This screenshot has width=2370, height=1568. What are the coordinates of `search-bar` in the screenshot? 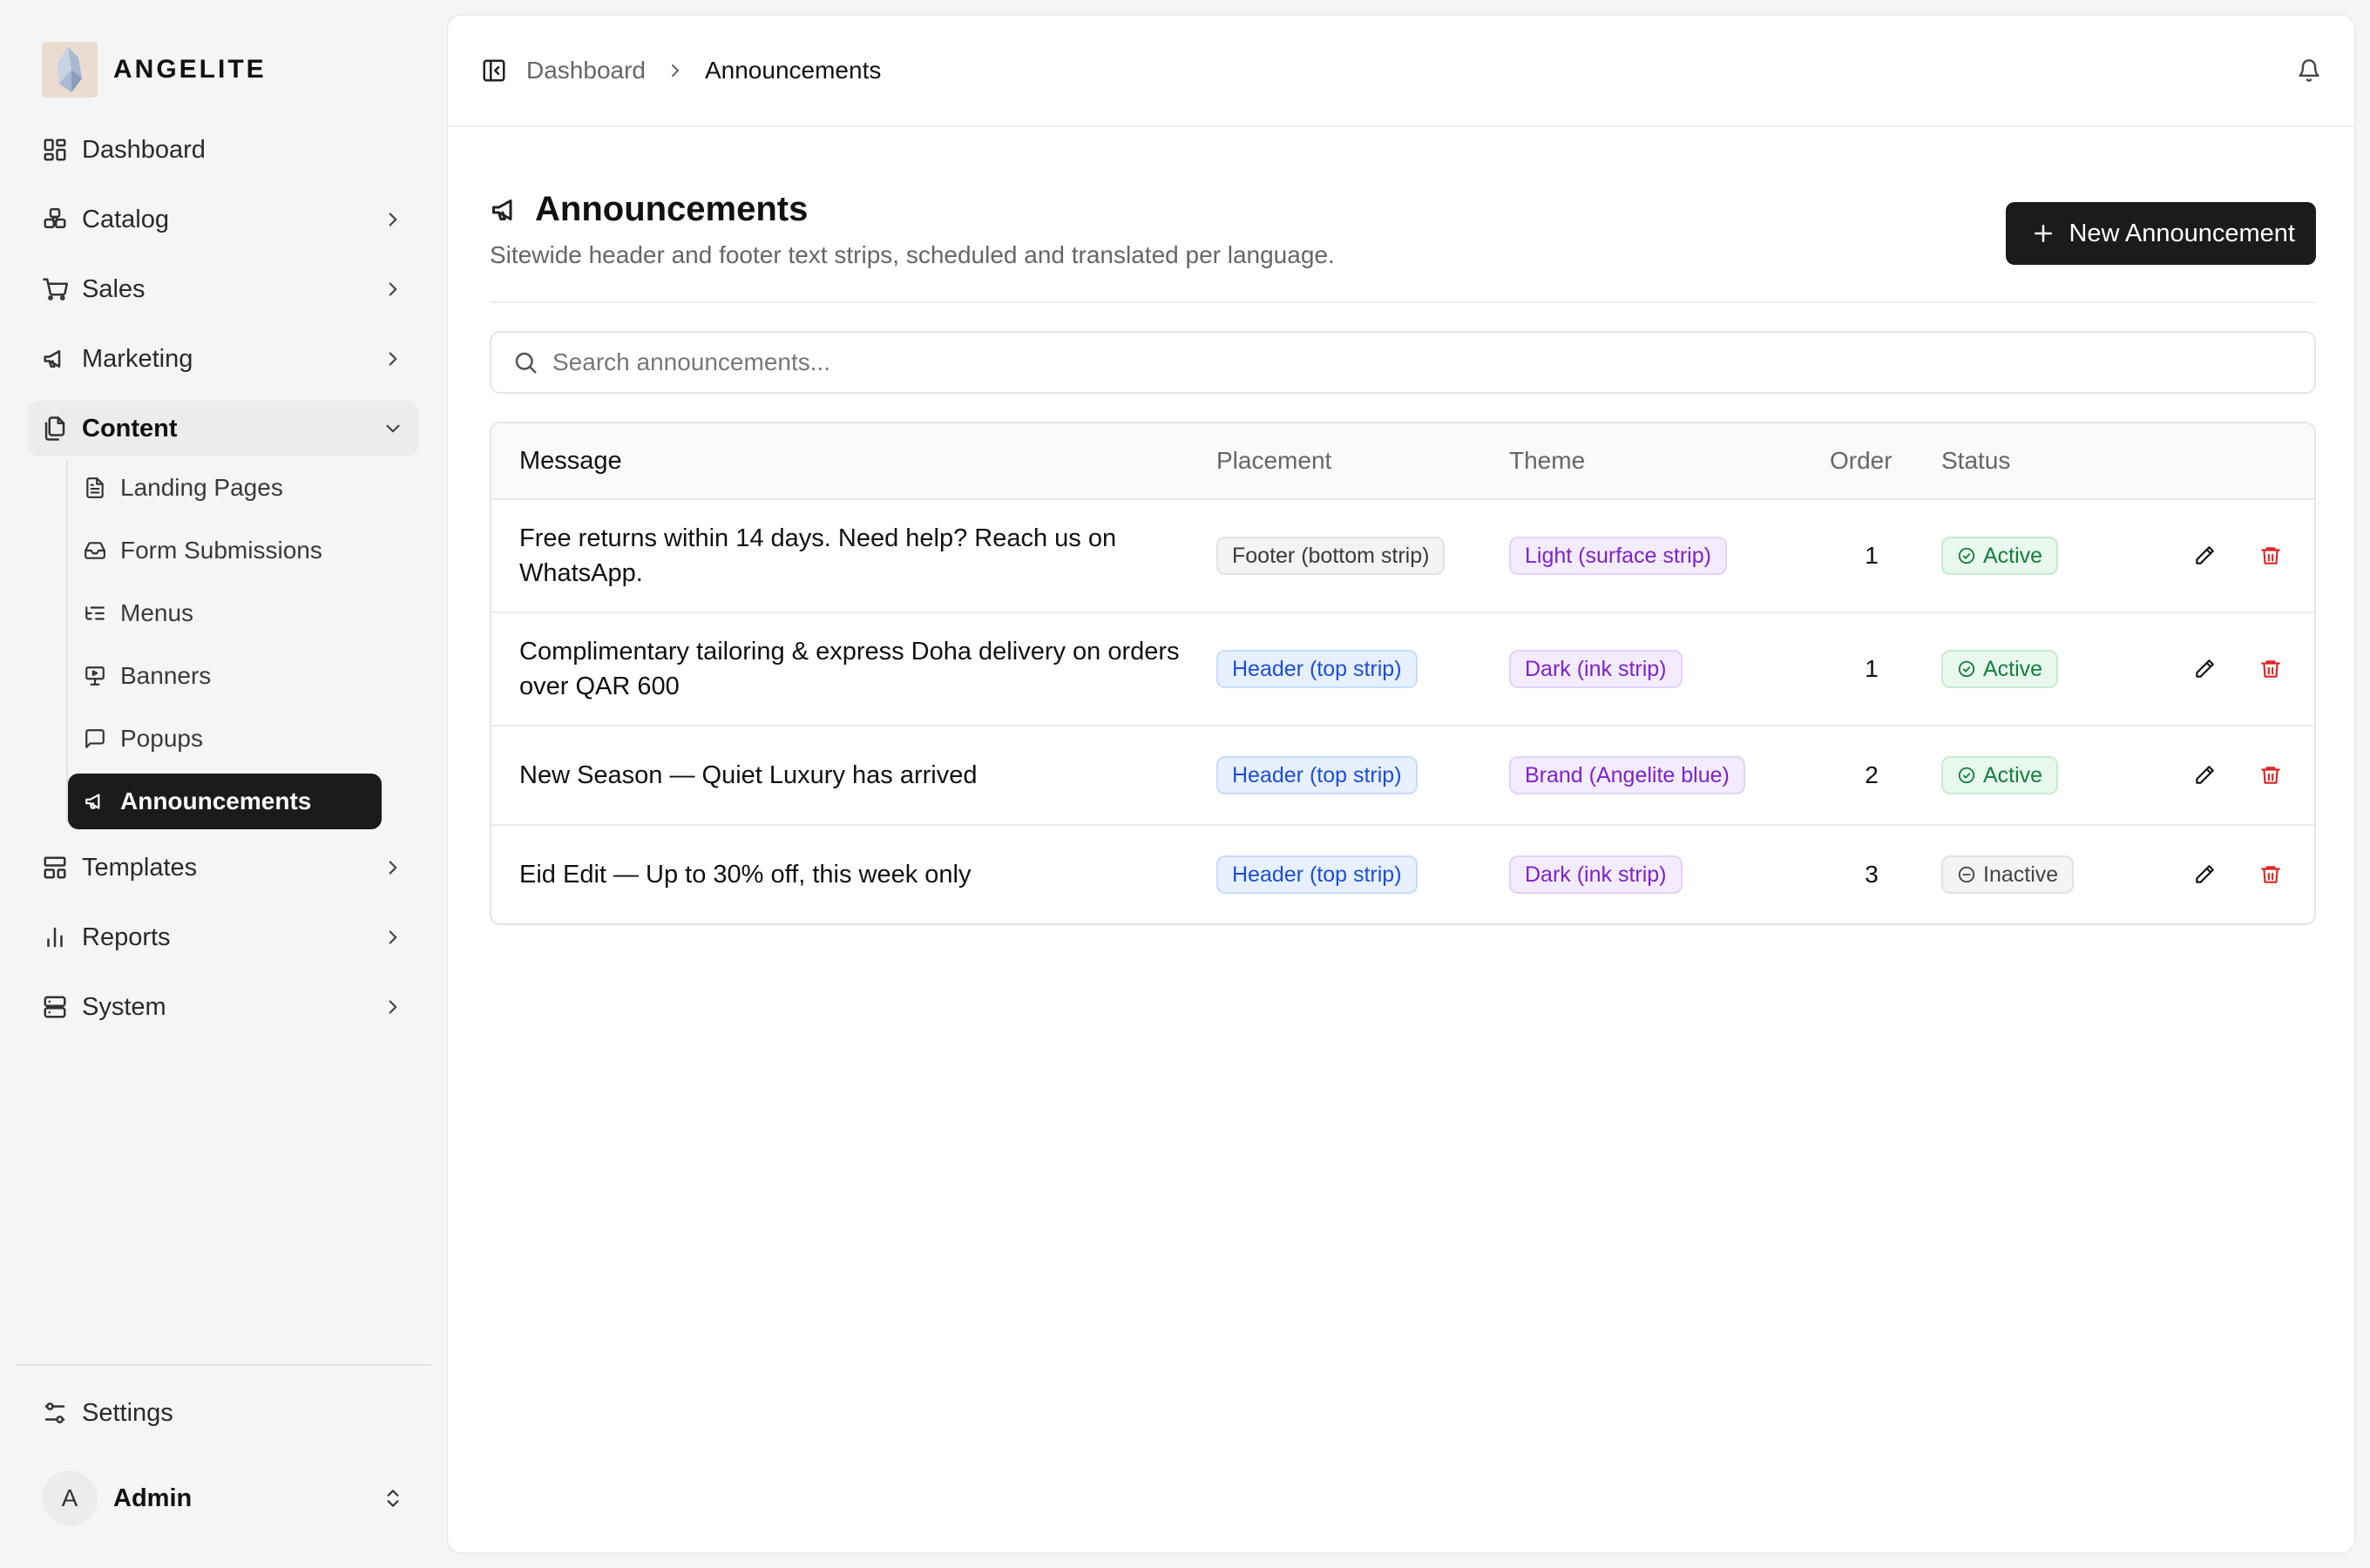 It's located at (1403, 362).